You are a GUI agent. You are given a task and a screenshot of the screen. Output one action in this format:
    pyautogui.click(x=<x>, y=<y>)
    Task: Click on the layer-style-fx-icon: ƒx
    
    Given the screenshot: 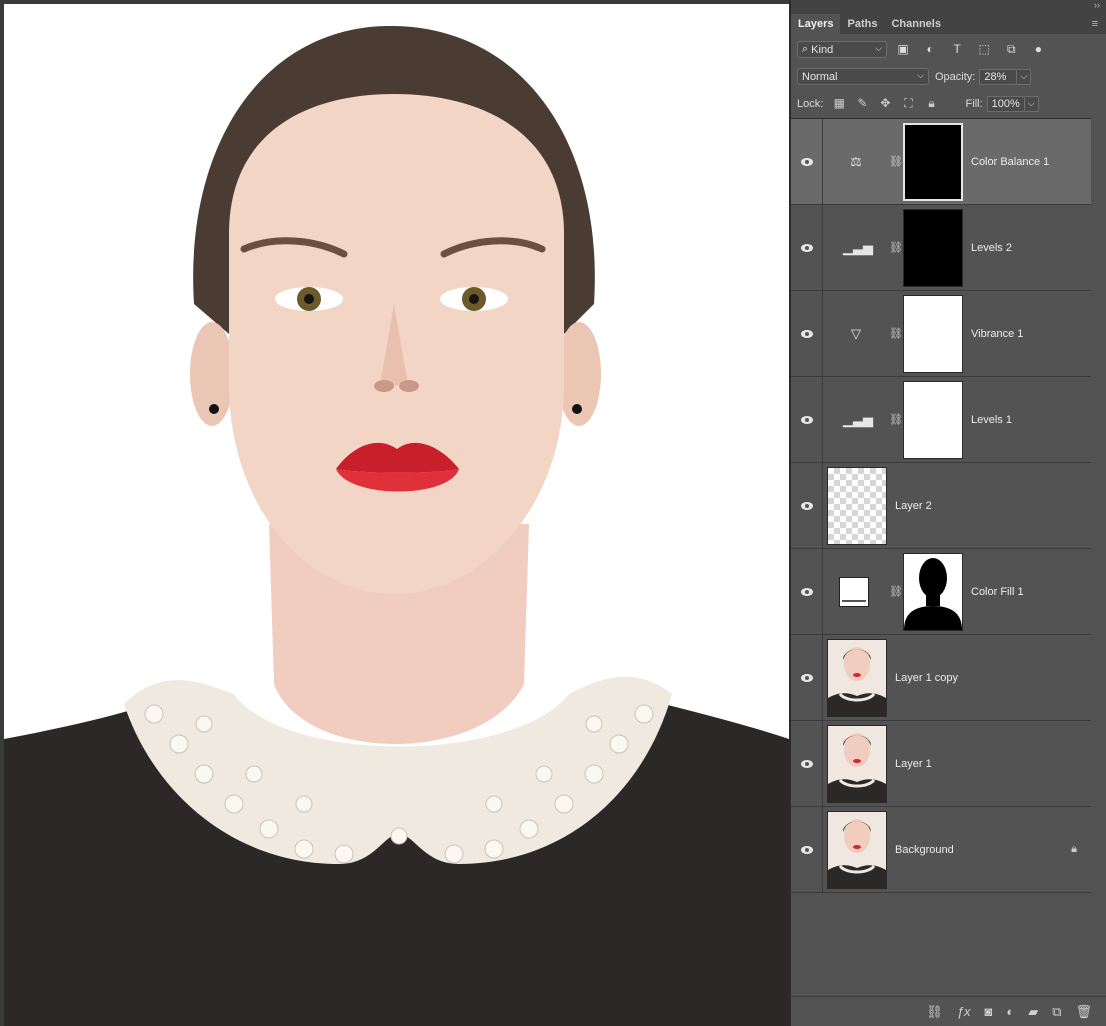 What is the action you would take?
    pyautogui.click(x=964, y=1011)
    